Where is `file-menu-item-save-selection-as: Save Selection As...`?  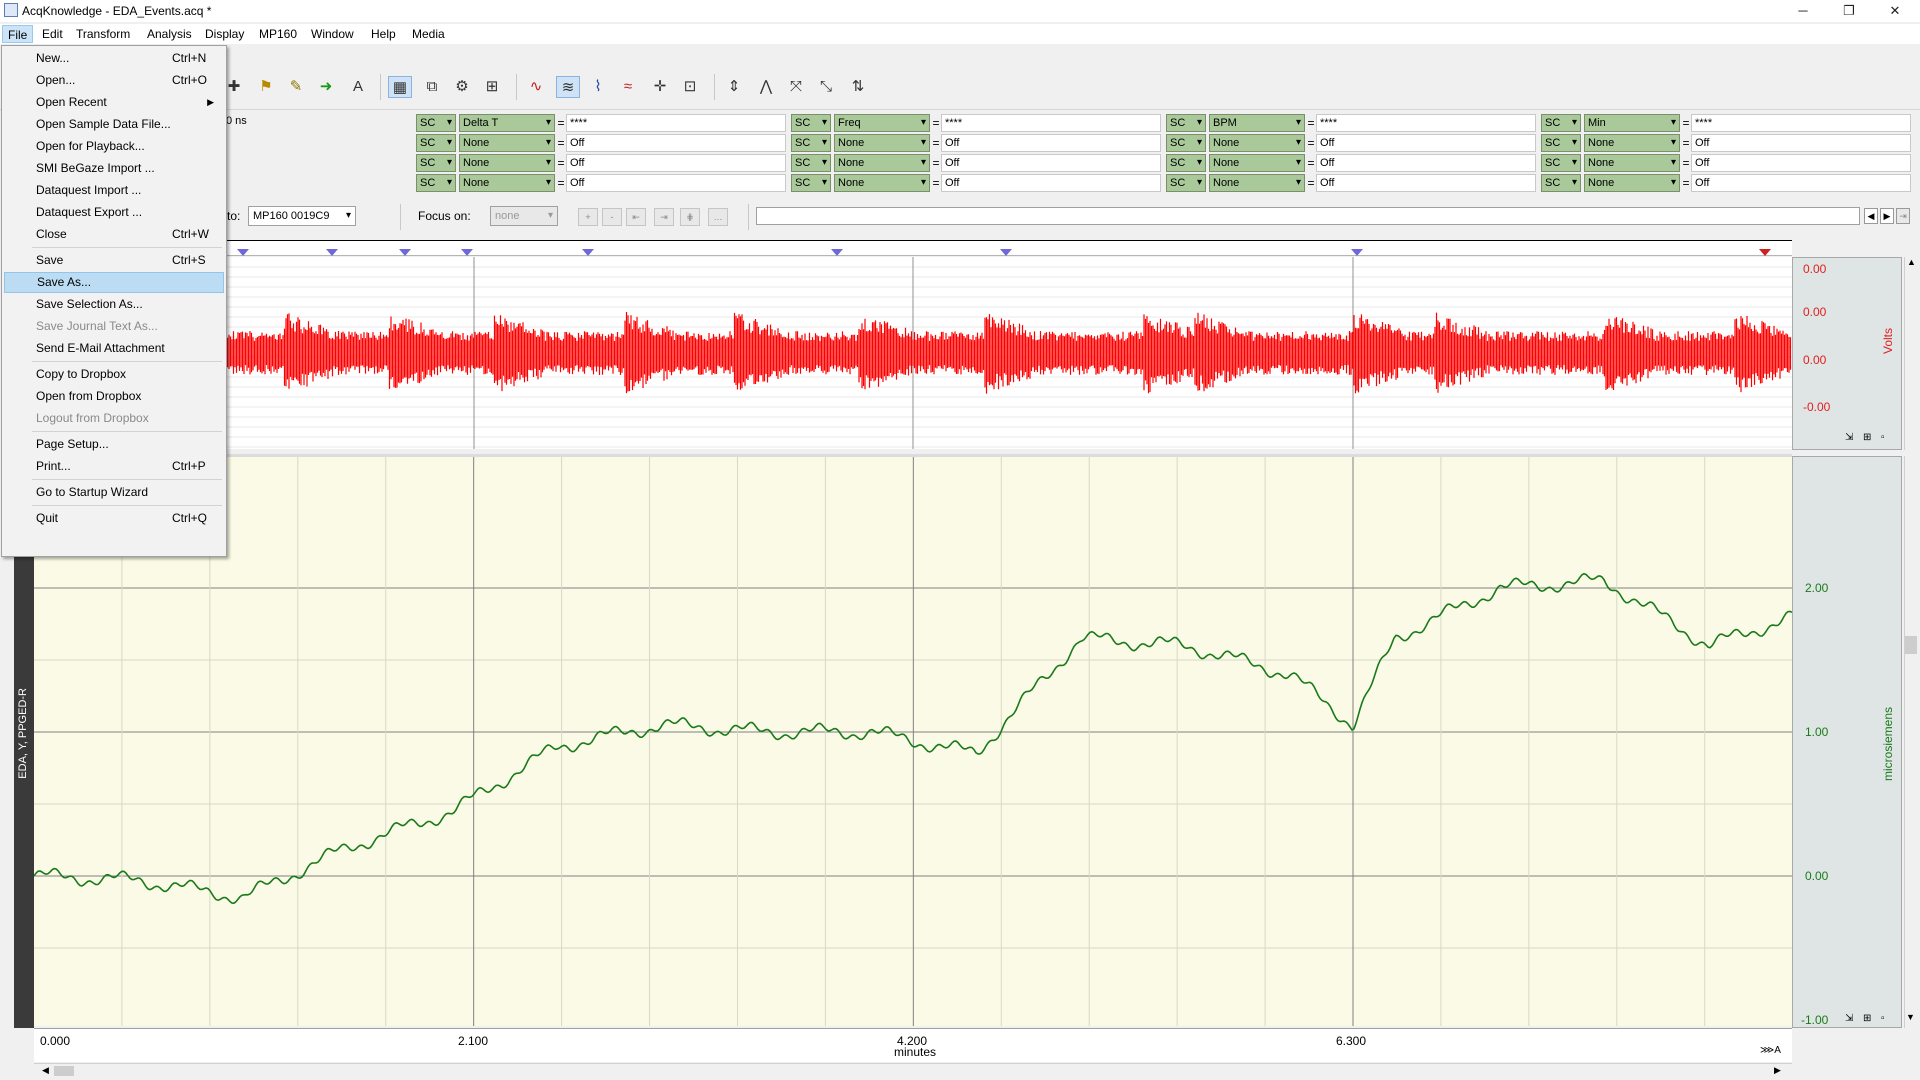 file-menu-item-save-selection-as: Save Selection As... is located at coordinates (114, 304).